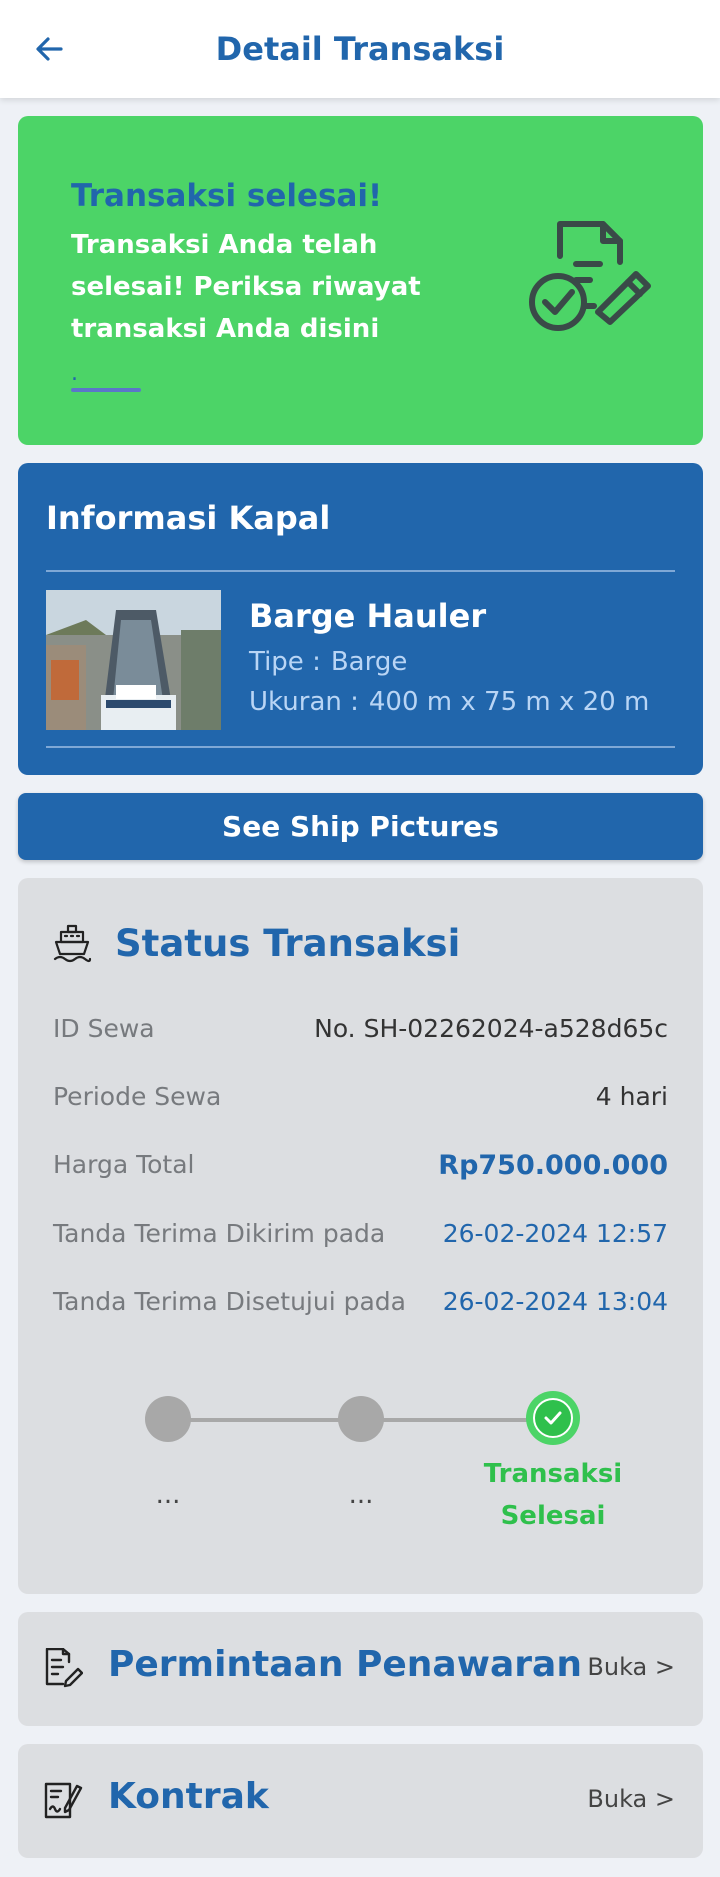 This screenshot has height=1877, width=720. I want to click on contract-sign-icon, so click(63, 1800).